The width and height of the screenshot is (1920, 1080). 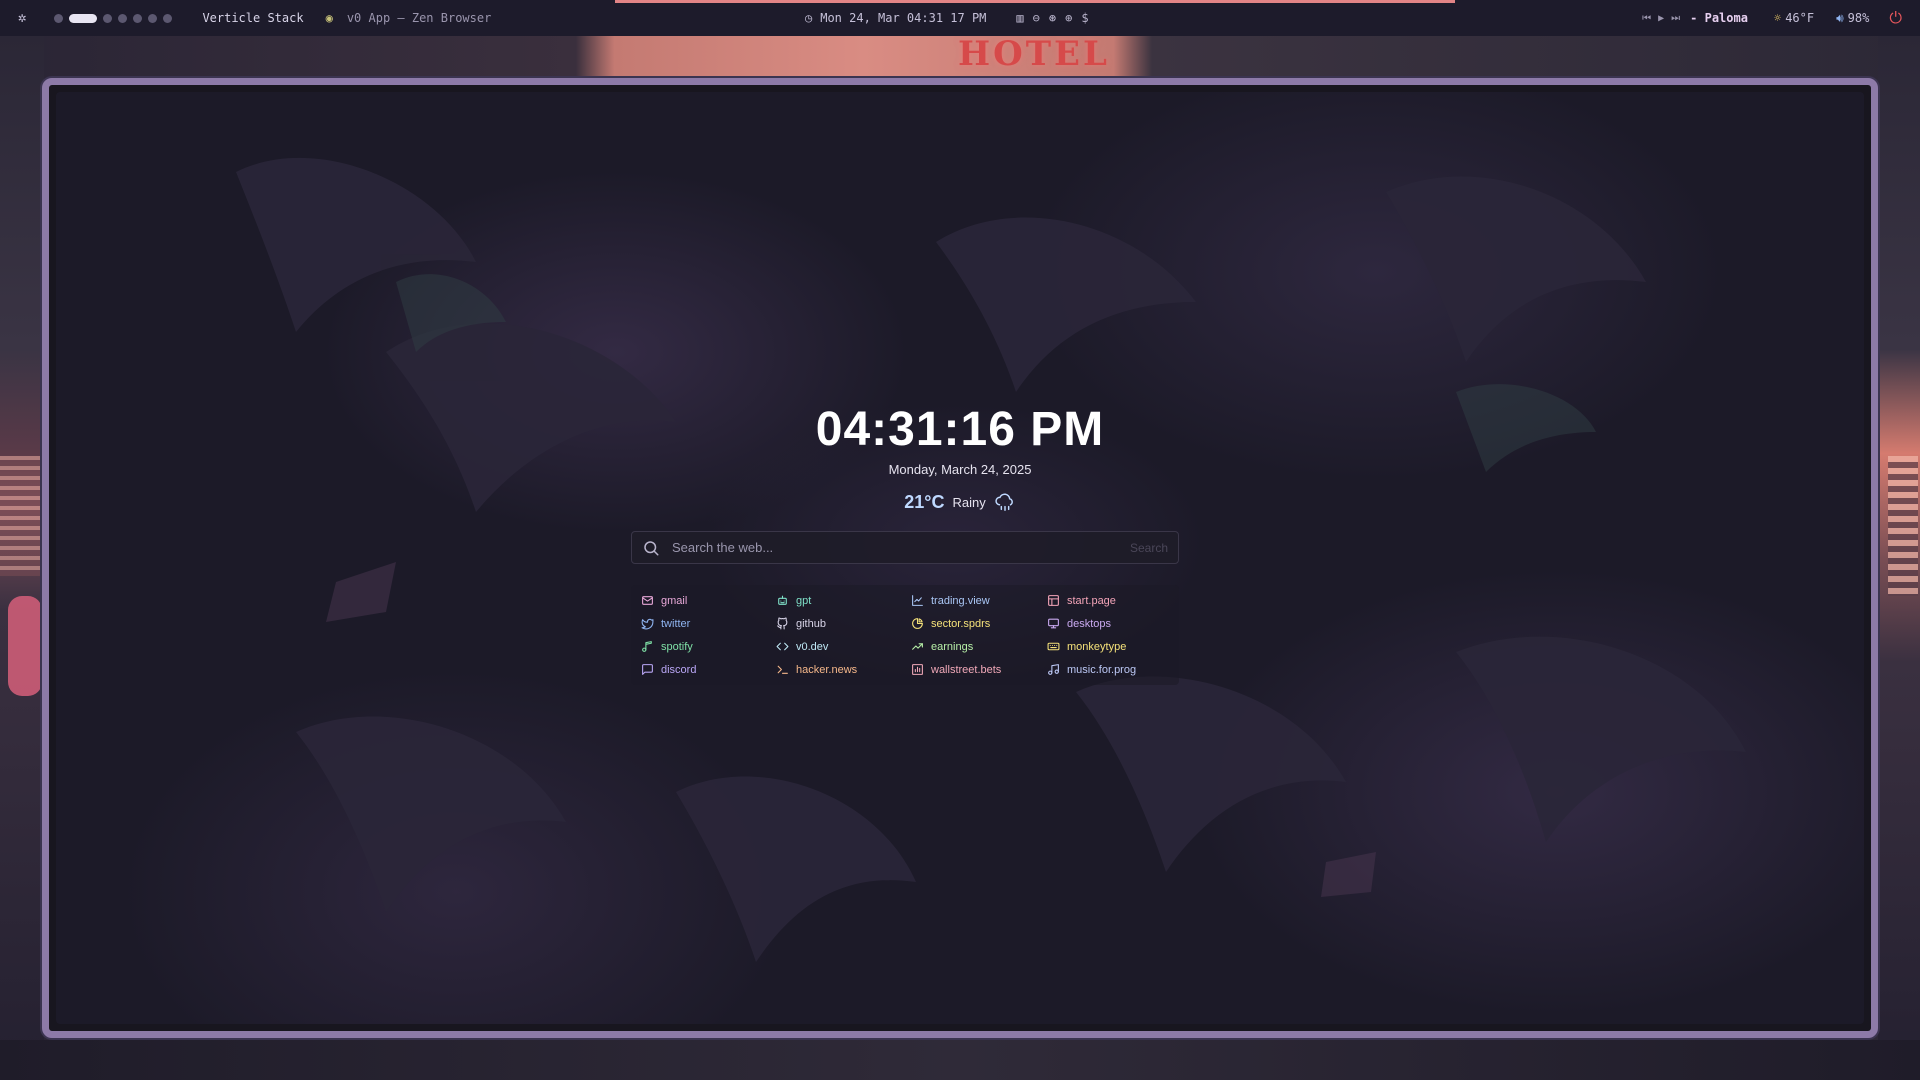 What do you see at coordinates (677, 646) in the screenshot?
I see `quick-link-label: spotify` at bounding box center [677, 646].